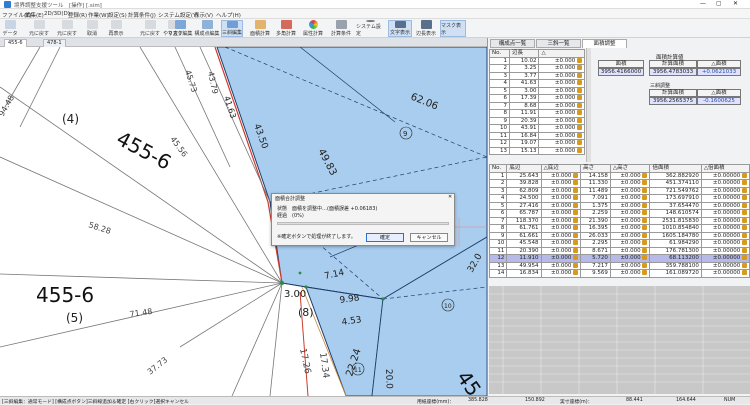 The width and height of the screenshot is (750, 405). Describe the element at coordinates (453, 28) in the screenshot. I see `toolbar-mask-display-button: マスク表示` at that location.